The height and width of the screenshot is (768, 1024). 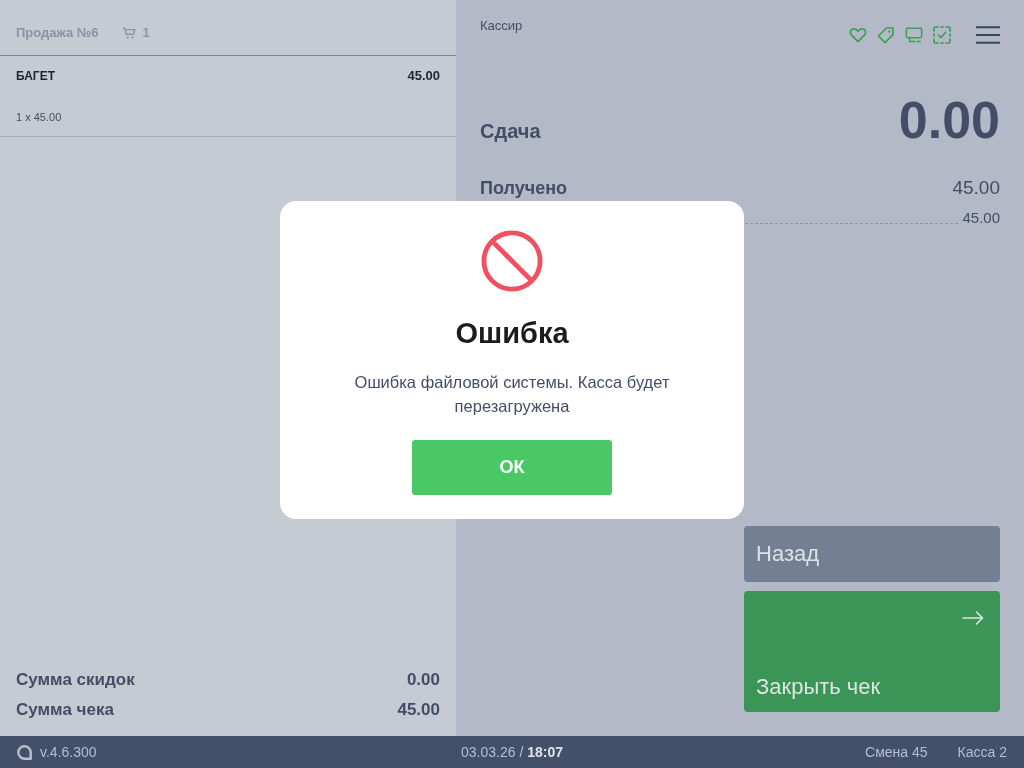 What do you see at coordinates (512, 467) in the screenshot?
I see `ok-button: ОК` at bounding box center [512, 467].